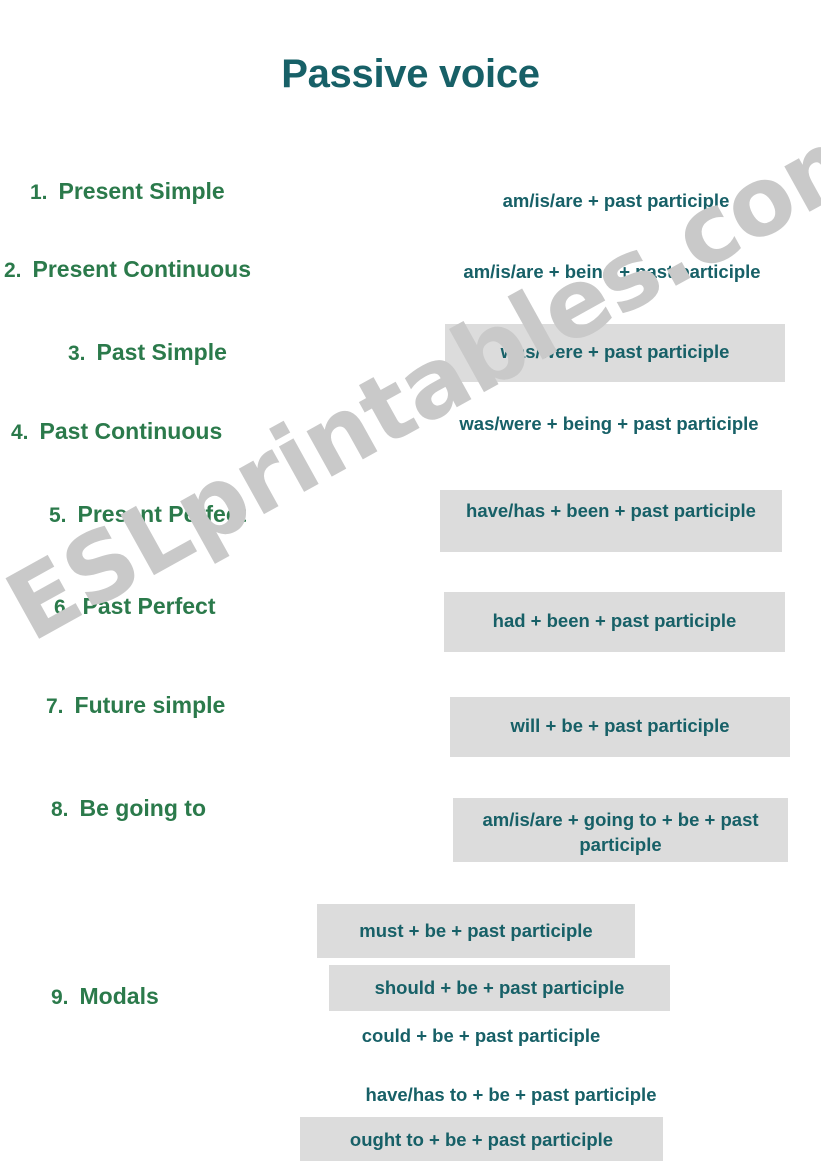 Image resolution: width=821 pixels, height=1161 pixels. Describe the element at coordinates (39, 192) in the screenshot. I see `tense-number: 1.` at that location.